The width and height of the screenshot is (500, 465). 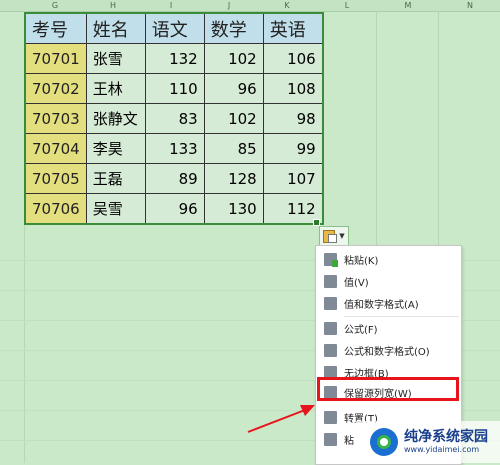 What do you see at coordinates (384, 442) in the screenshot?
I see `site-logo-icon` at bounding box center [384, 442].